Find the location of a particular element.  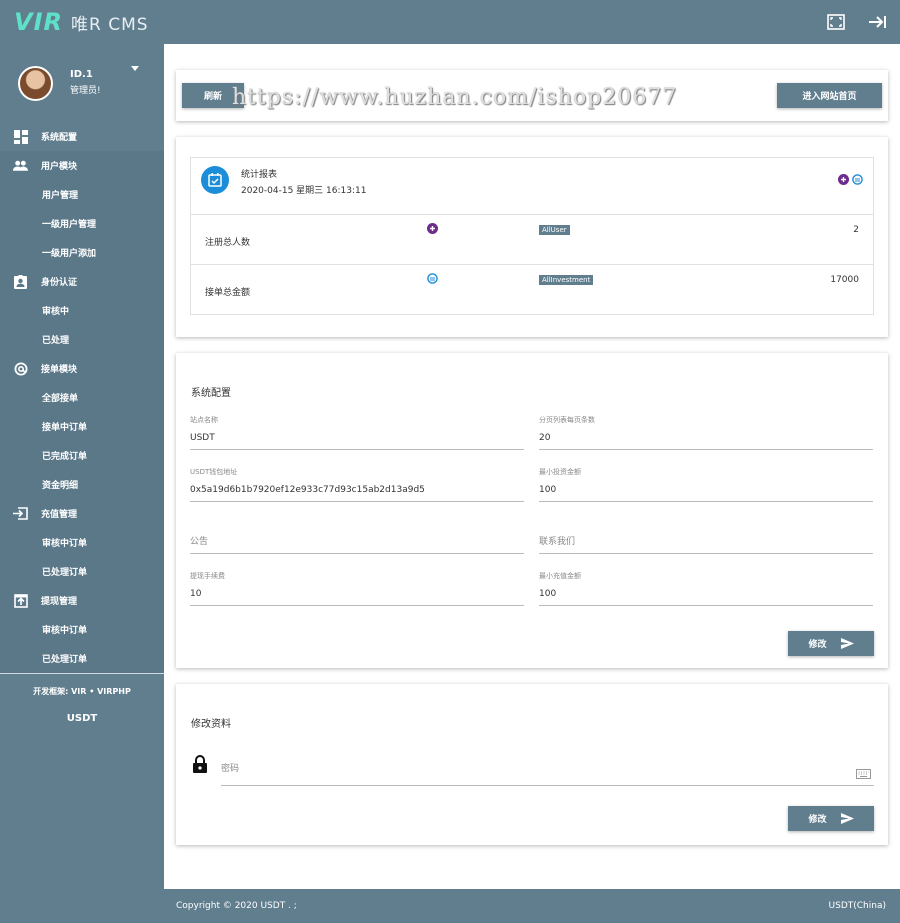

refresh-button: 刷新 is located at coordinates (213, 95).